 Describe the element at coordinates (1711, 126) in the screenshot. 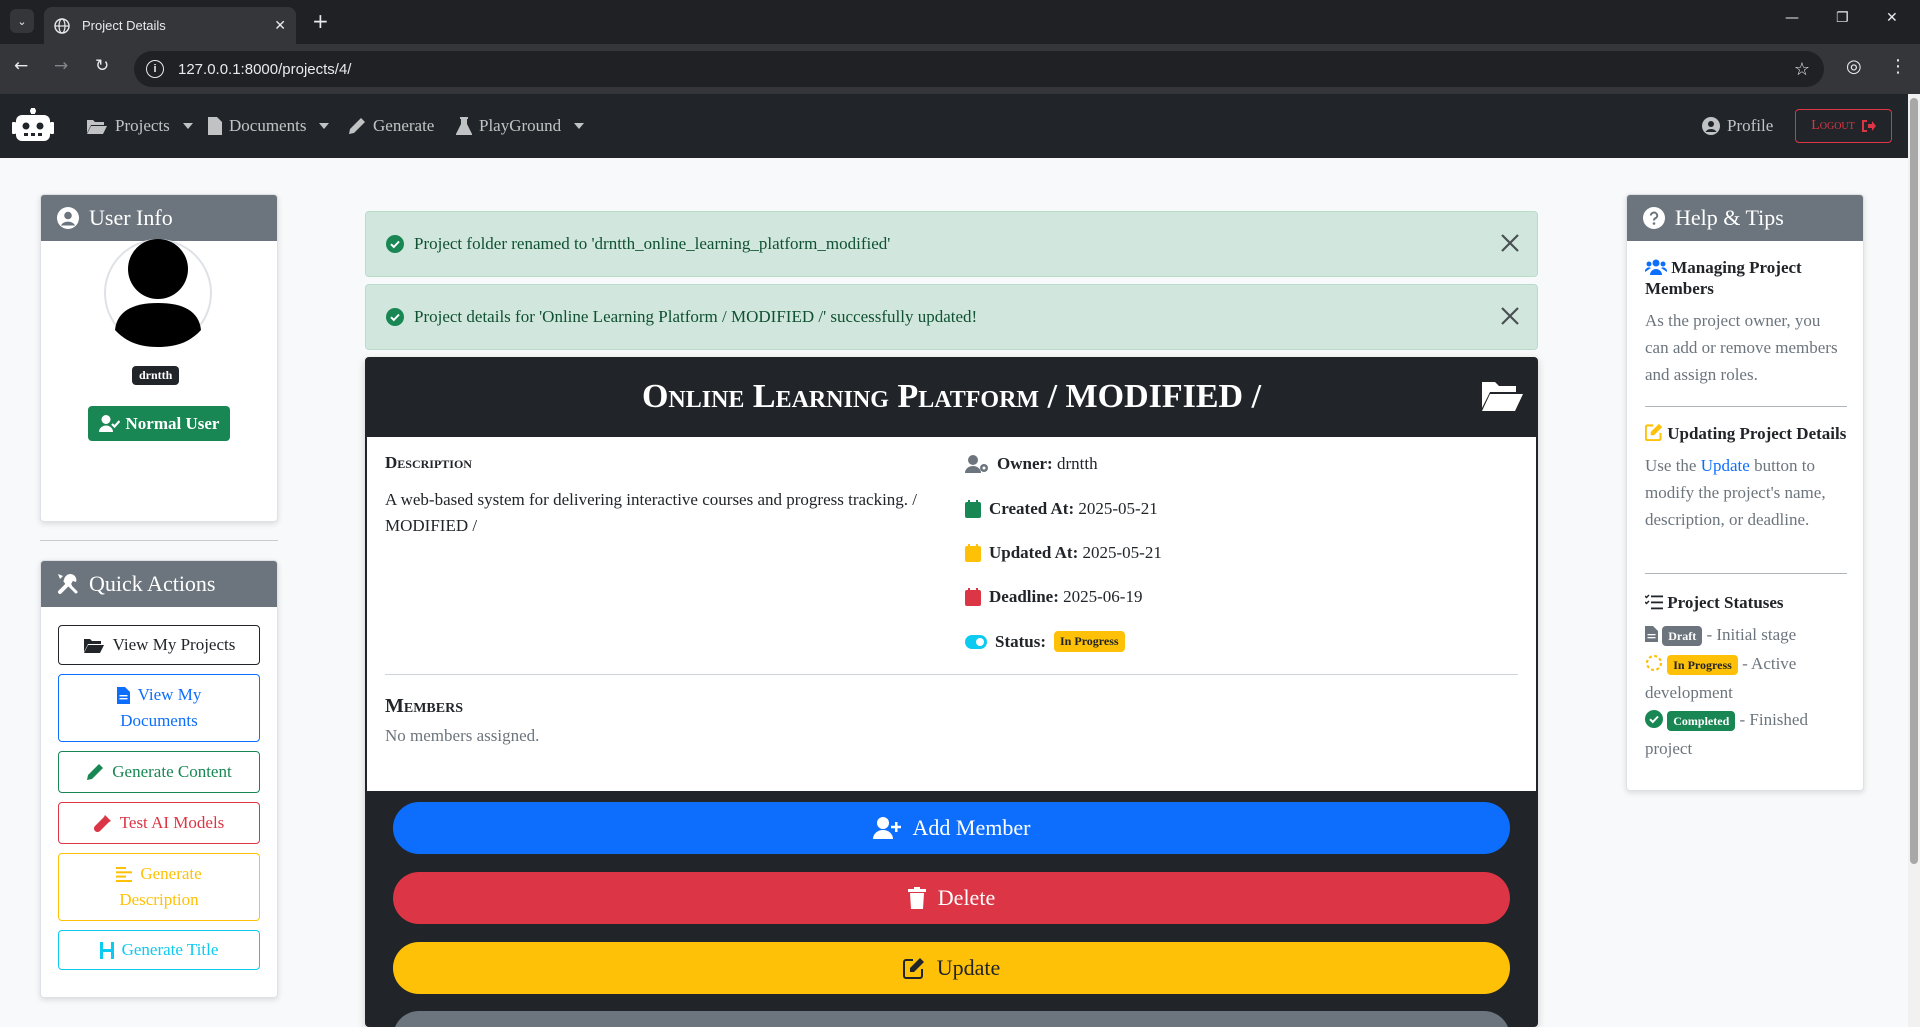

I see `user-circle-icon` at that location.